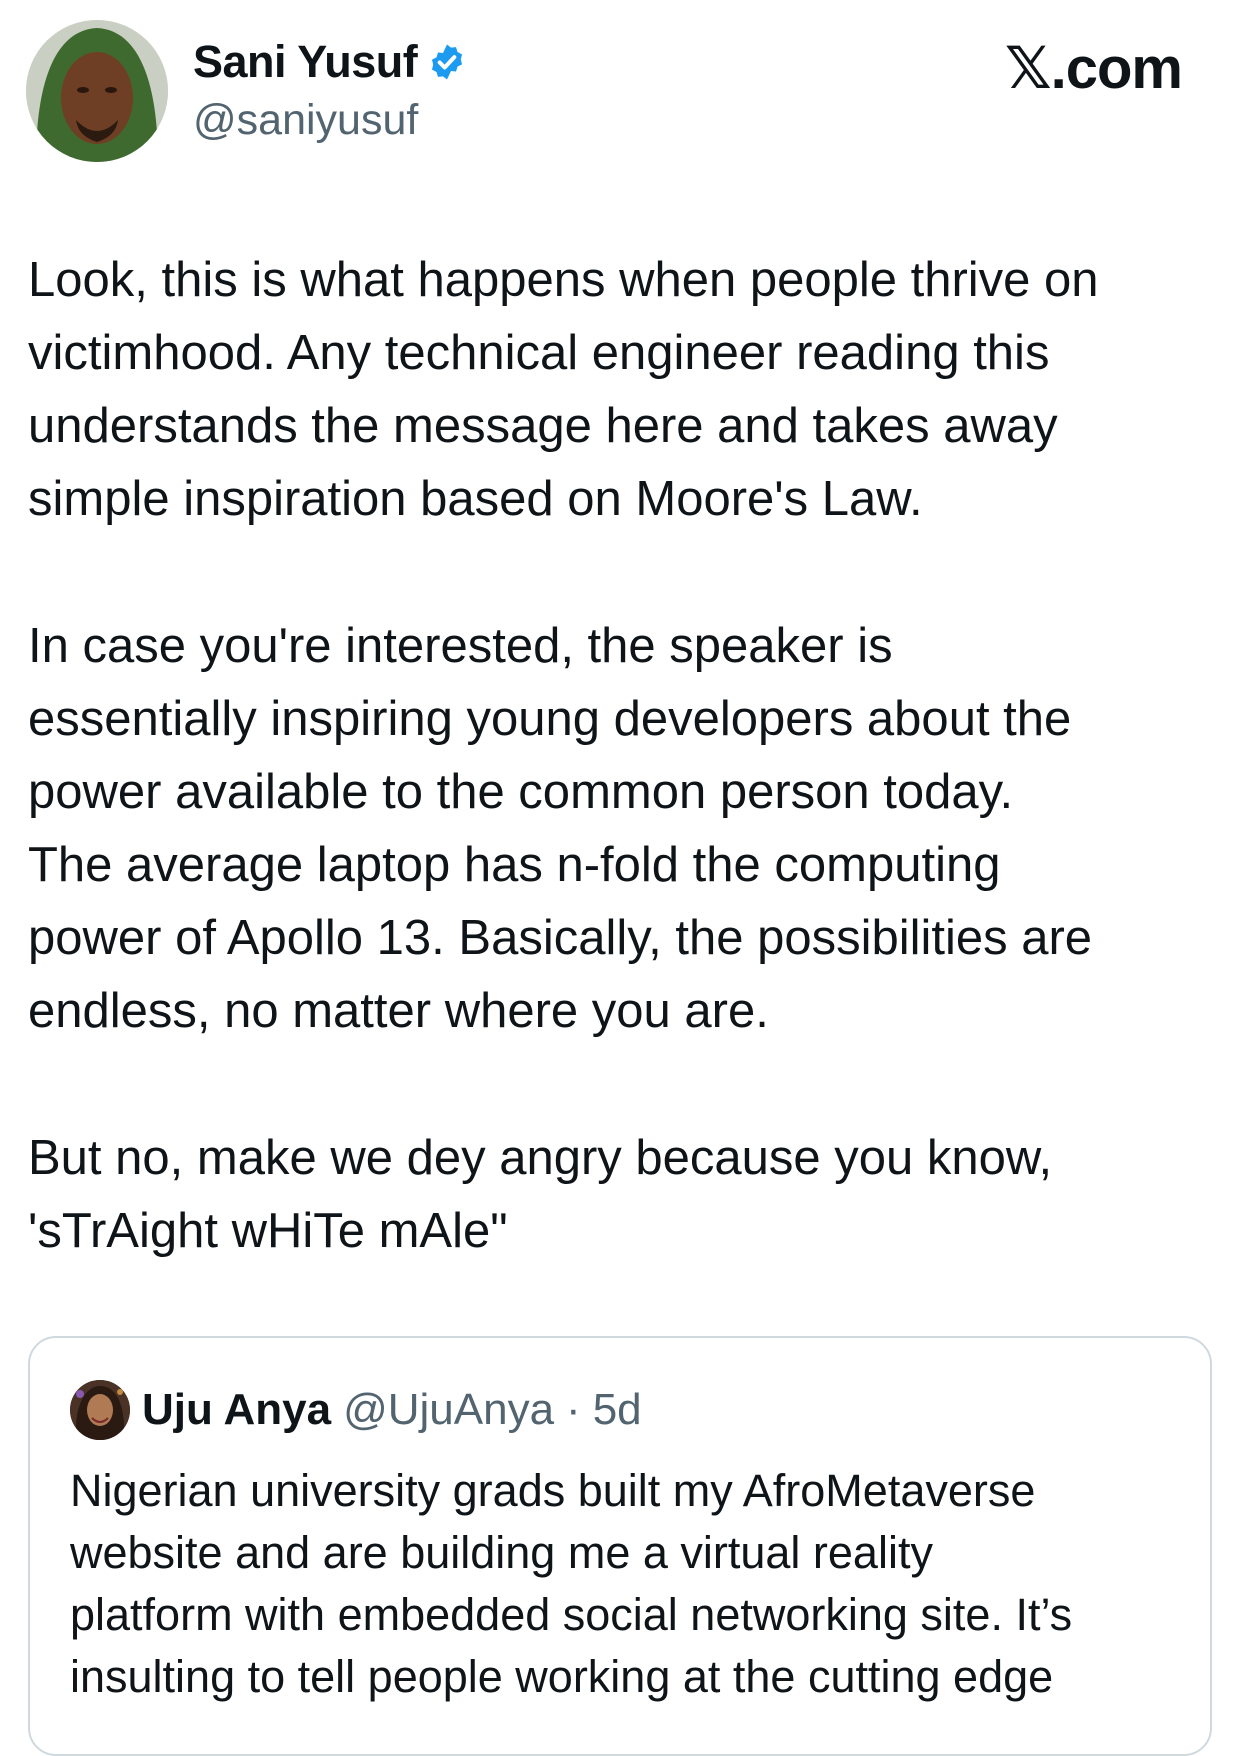 This screenshot has width=1242, height=1756. I want to click on quoted-author-avatar, so click(100, 1410).